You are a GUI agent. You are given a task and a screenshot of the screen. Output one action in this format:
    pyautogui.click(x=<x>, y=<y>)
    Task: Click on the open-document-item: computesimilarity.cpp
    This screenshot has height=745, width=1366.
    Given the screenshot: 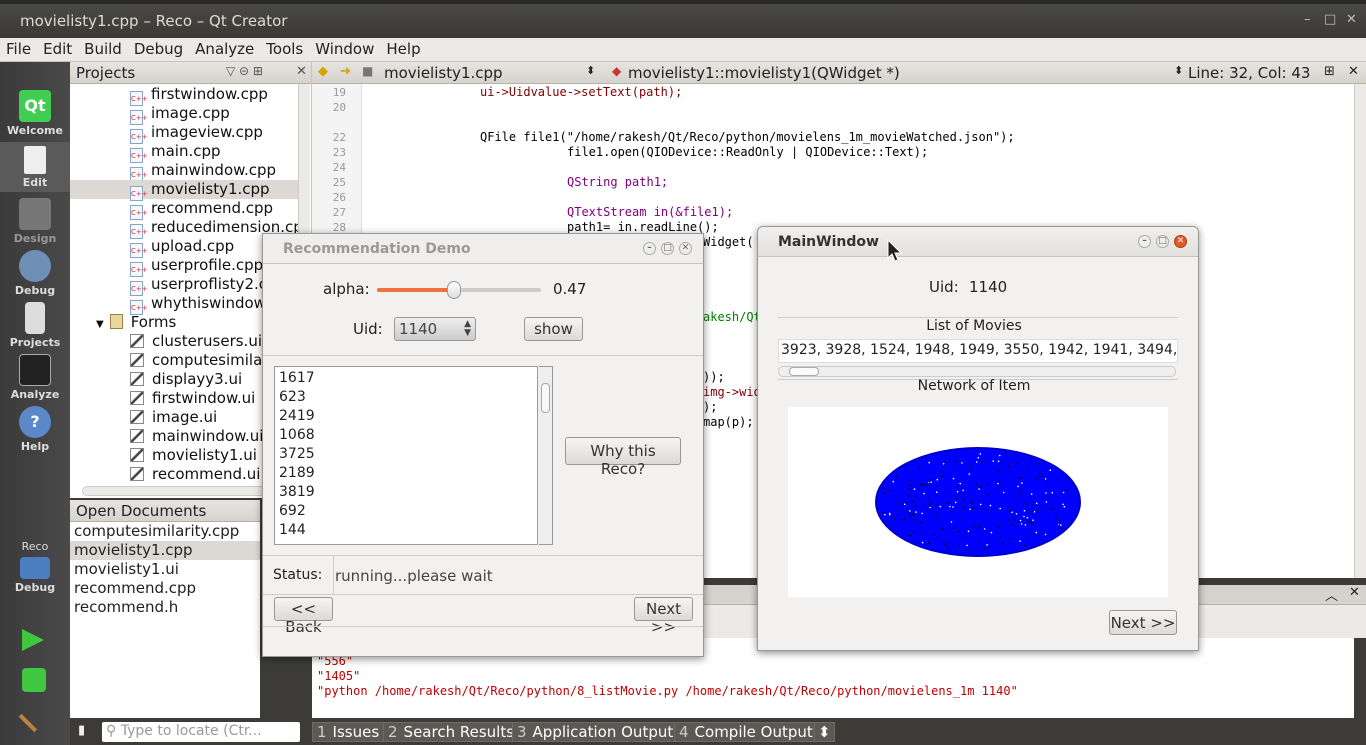 What is the action you would take?
    pyautogui.click(x=165, y=531)
    